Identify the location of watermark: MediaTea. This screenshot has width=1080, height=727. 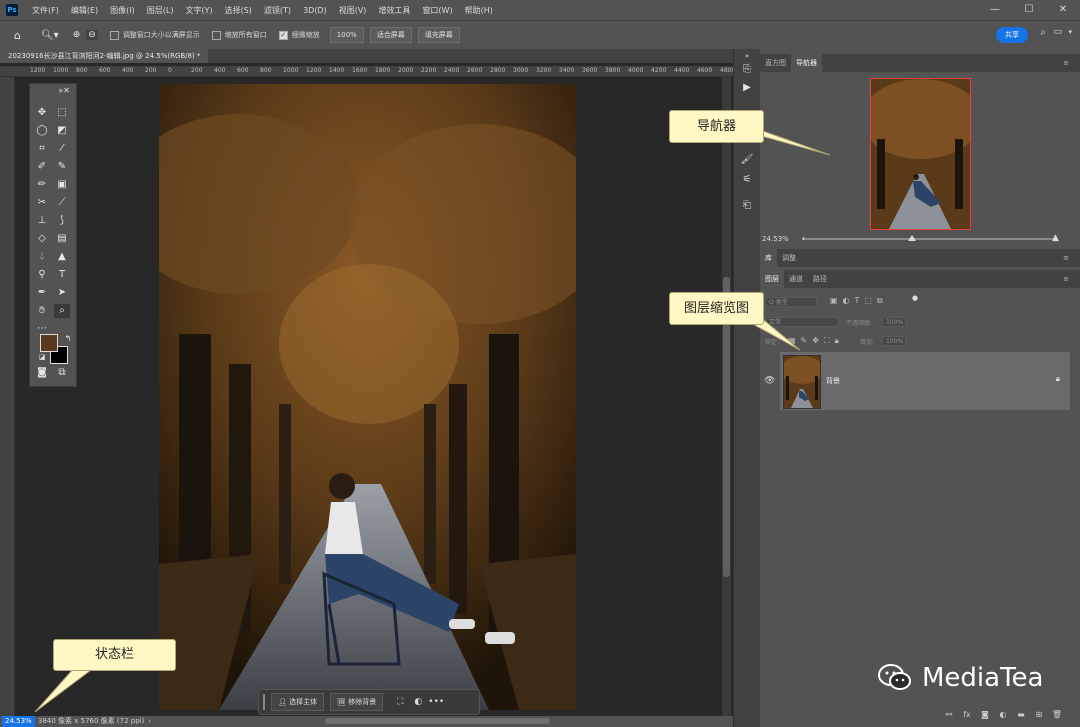
(960, 678).